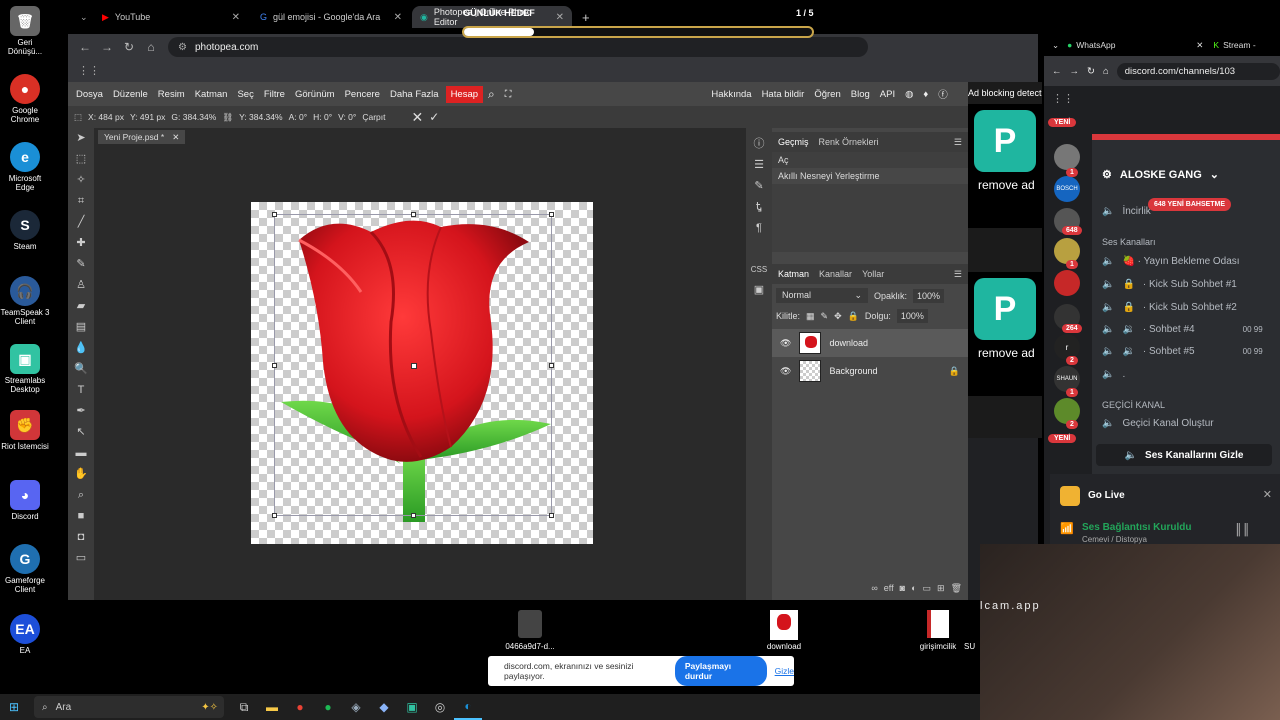  I want to click on panel-menu-icon: ☰, so click(958, 274).